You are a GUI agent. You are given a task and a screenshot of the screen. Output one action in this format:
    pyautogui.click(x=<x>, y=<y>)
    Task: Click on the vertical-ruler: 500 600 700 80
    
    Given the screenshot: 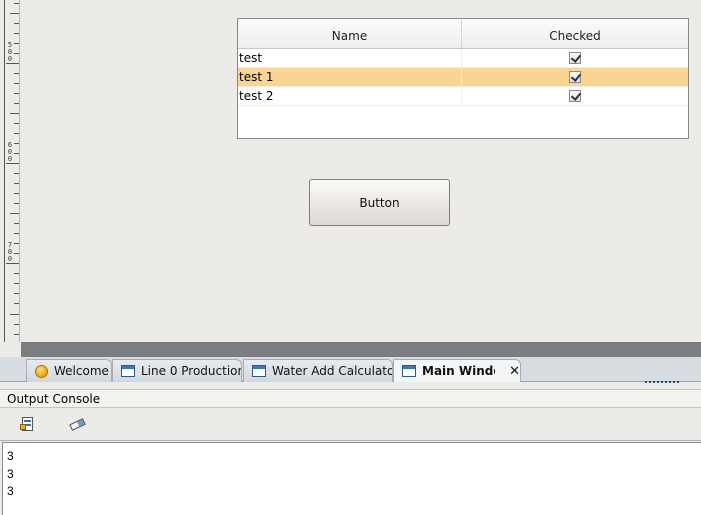 What is the action you would take?
    pyautogui.click(x=10, y=178)
    